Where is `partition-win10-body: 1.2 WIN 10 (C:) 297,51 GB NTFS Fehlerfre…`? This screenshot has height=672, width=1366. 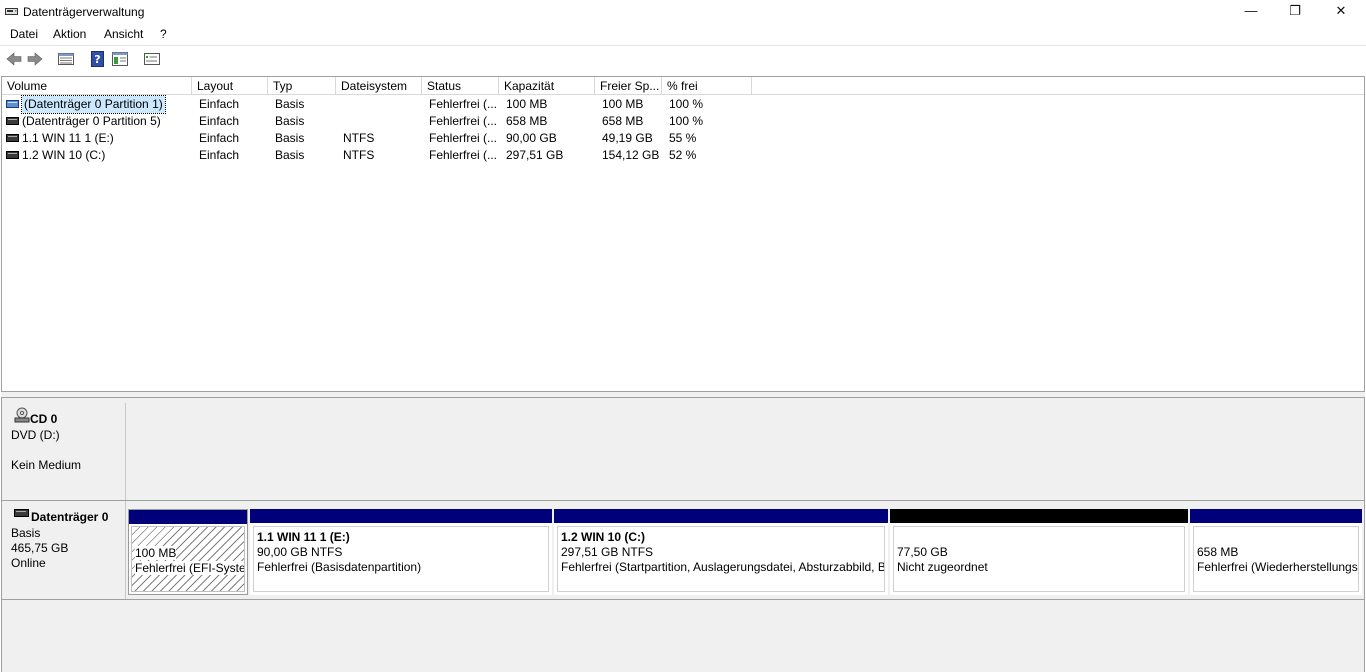 partition-win10-body: 1.2 WIN 10 (C:) 297,51 GB NTFS Fehlerfre… is located at coordinates (721, 559).